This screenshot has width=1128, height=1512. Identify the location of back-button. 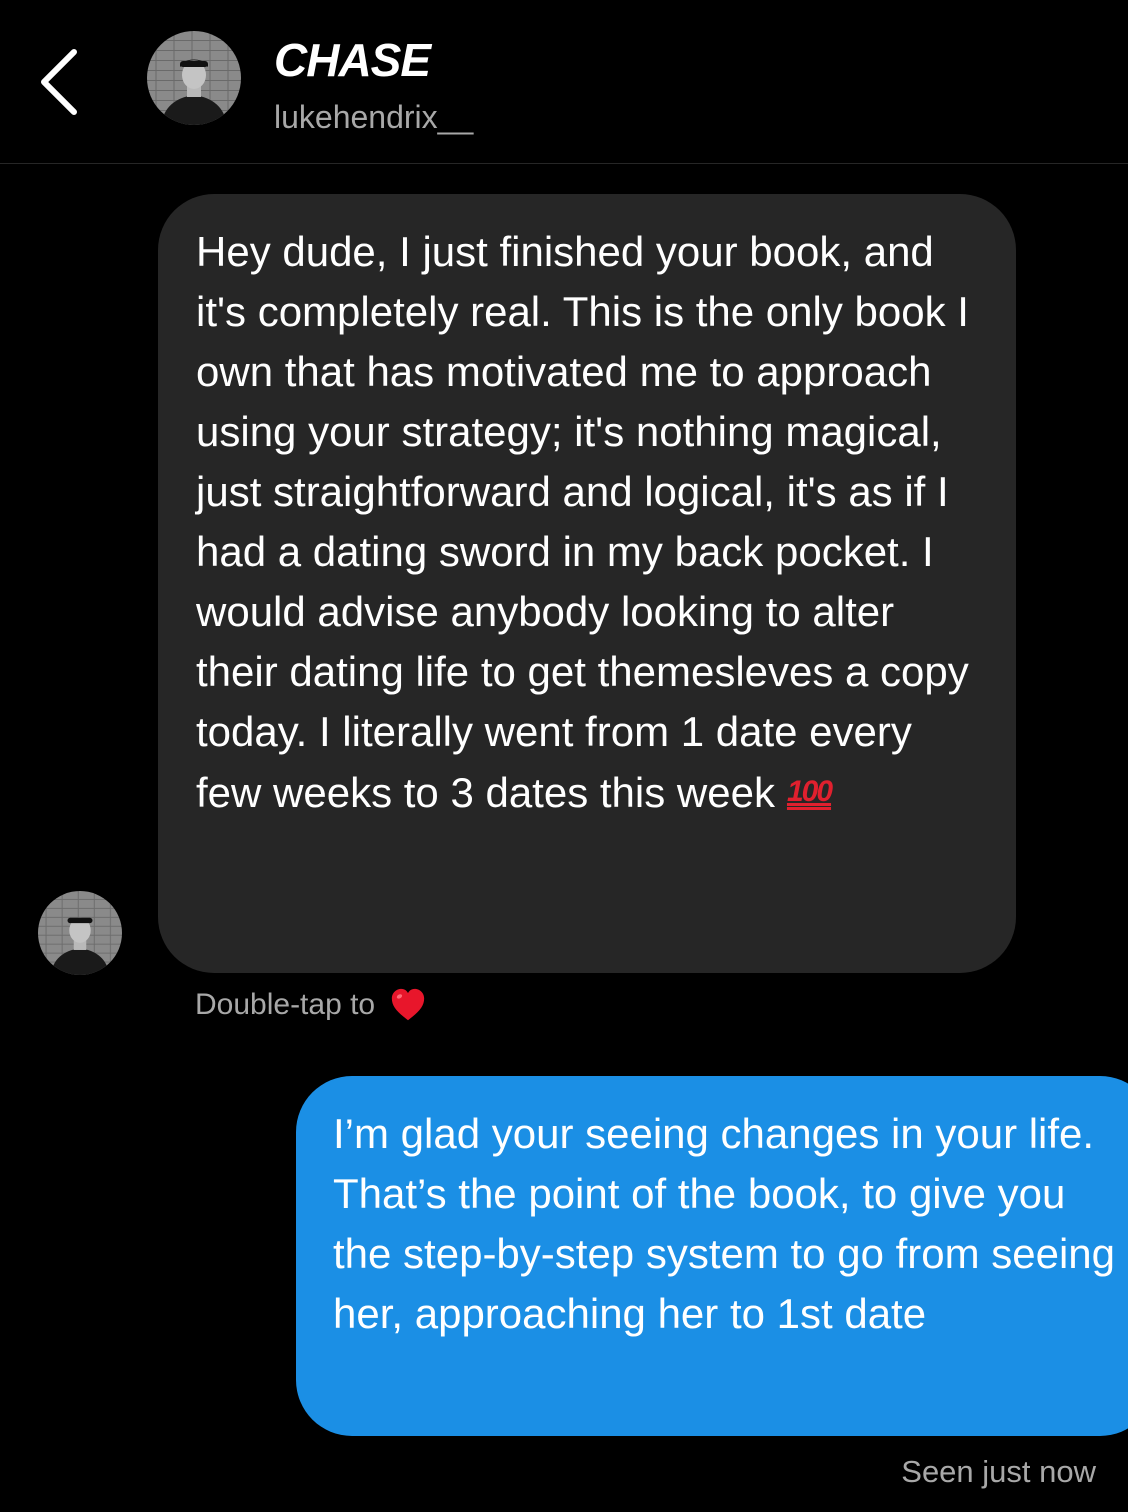
(60, 82).